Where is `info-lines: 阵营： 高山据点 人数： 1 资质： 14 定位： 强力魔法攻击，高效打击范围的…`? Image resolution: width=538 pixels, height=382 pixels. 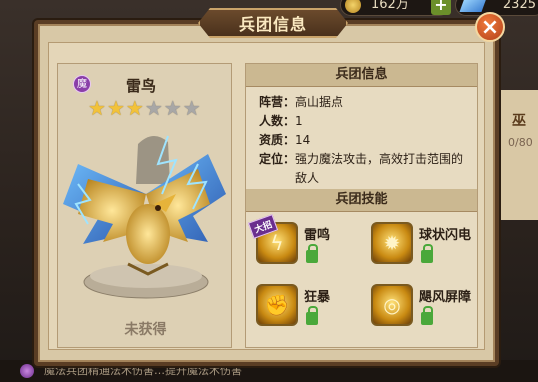
info-lines: 阵营： 高山据点 人数： 1 资质： 14 定位： 强力魔法攻击，高效打击范围的… is located at coordinates (364, 140).